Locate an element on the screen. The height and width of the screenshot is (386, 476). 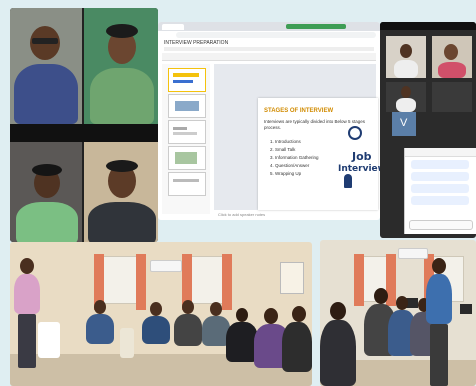
tile-gap-strip is located at coordinates (84, 133).